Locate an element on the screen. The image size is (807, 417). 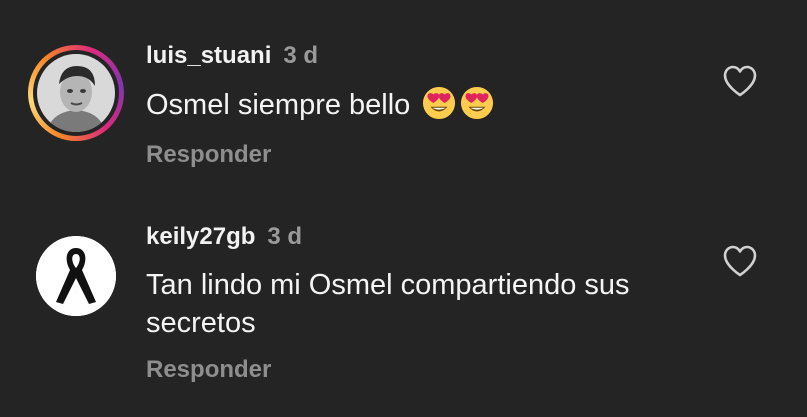
timestamp: 3 d is located at coordinates (285, 236).